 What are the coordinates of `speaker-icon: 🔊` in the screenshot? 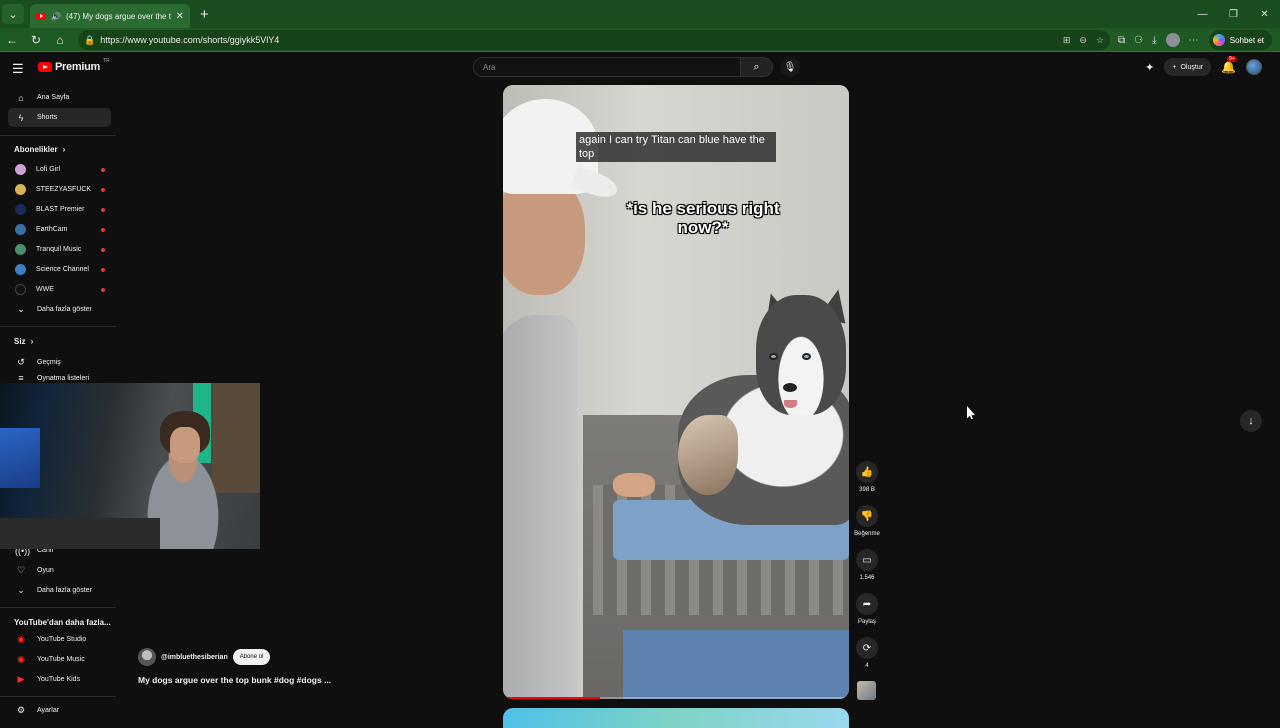 It's located at (56, 16).